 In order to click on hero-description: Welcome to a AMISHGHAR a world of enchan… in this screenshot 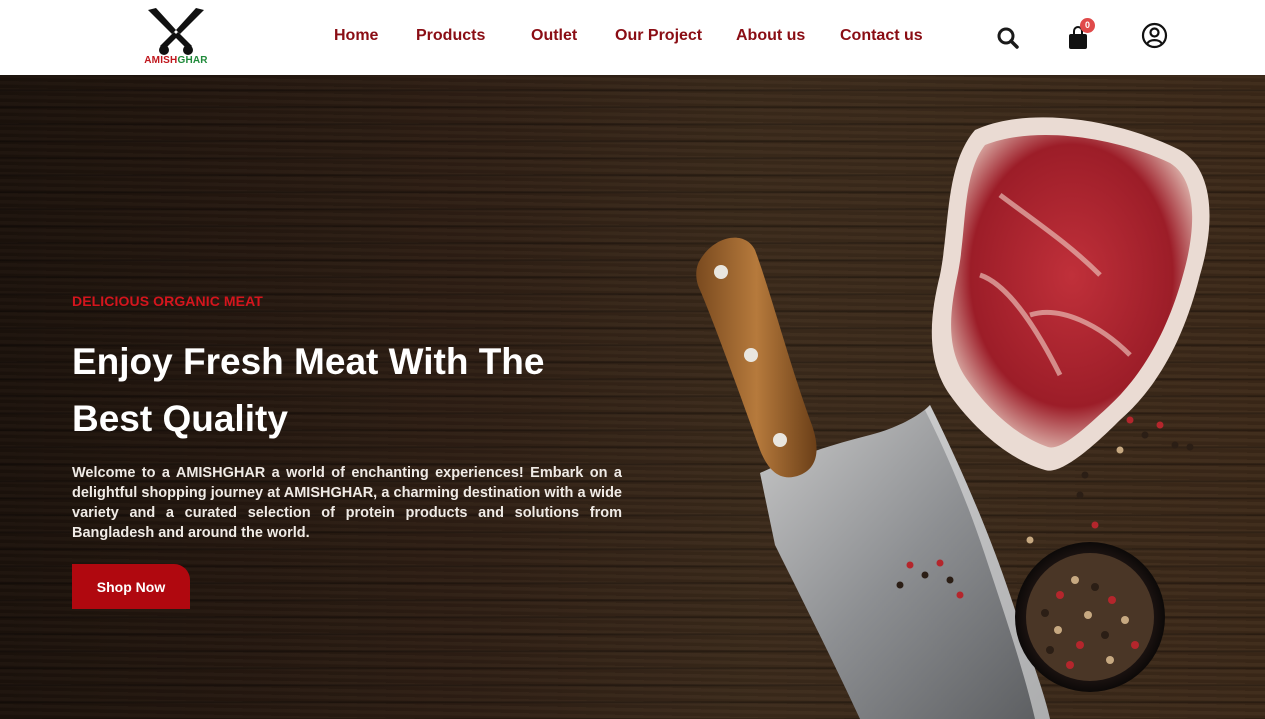, I will do `click(347, 503)`.